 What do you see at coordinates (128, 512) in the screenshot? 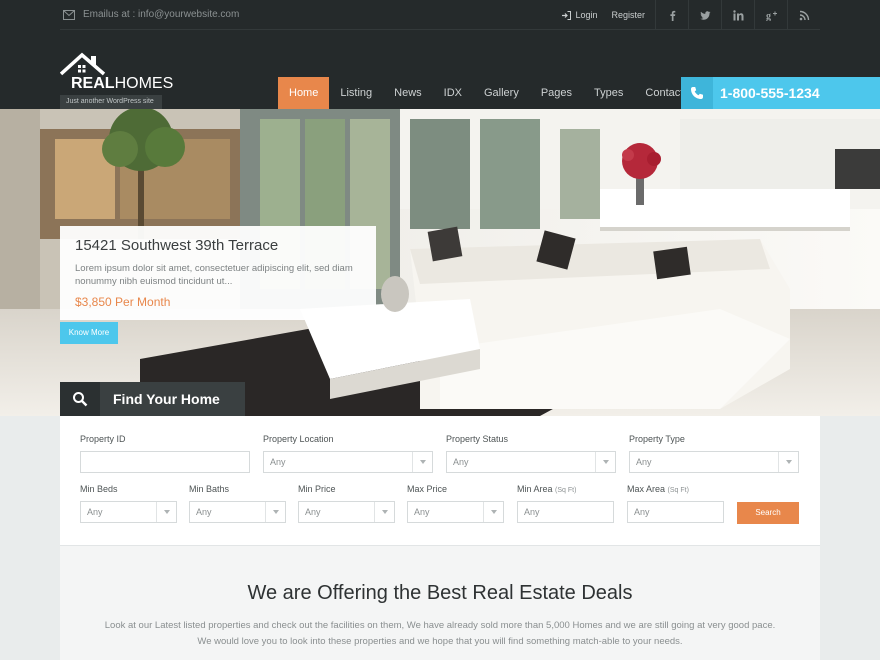
I see `min-beds-select: Any` at bounding box center [128, 512].